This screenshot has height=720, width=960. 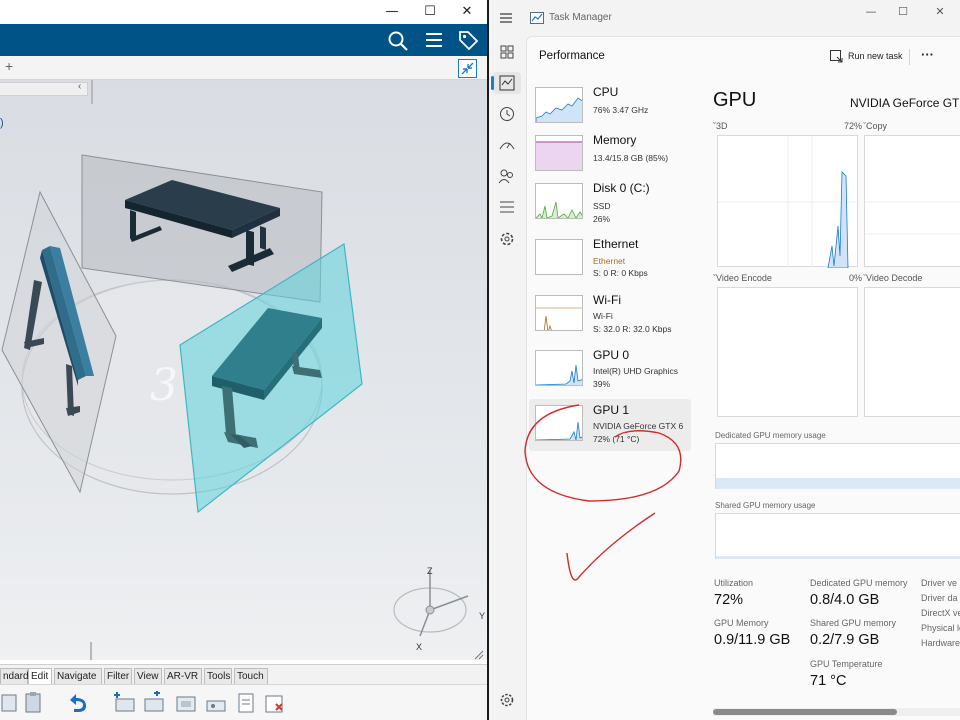 I want to click on device-usage: 26%, so click(x=602, y=219).